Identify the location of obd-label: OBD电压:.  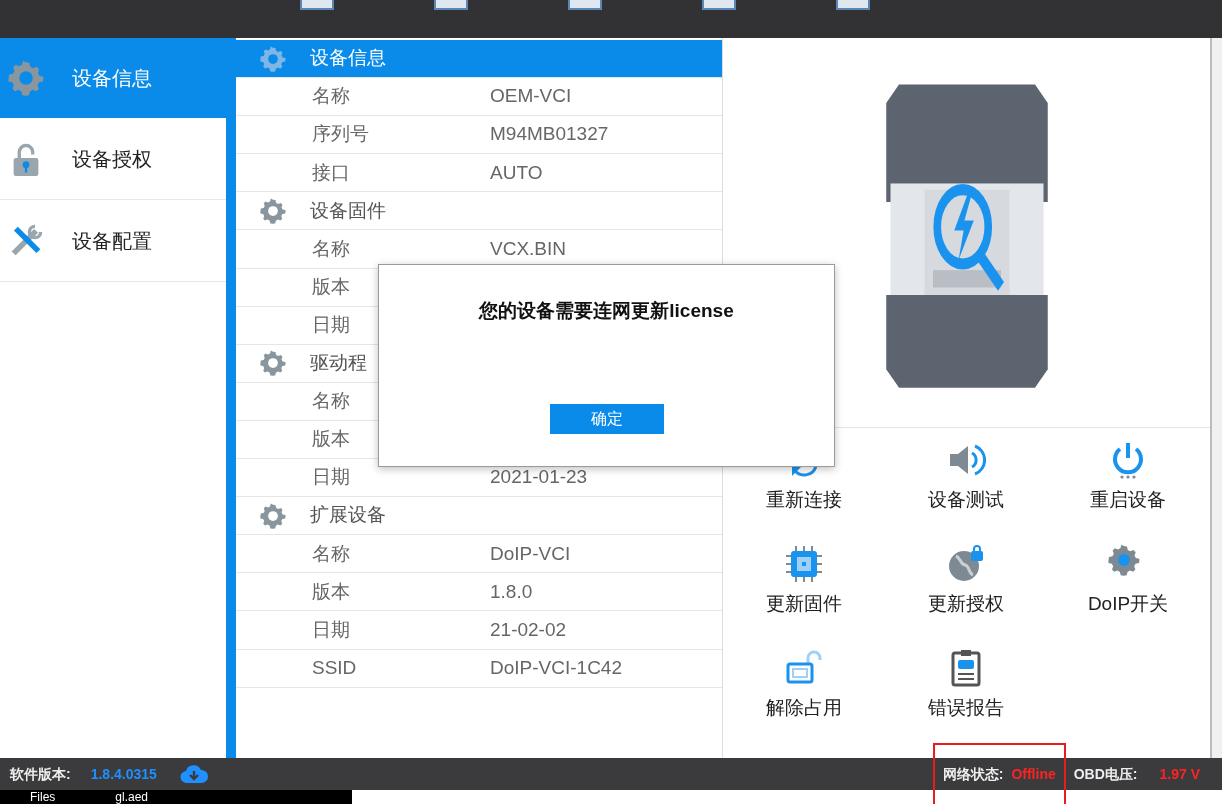
(1105, 774).